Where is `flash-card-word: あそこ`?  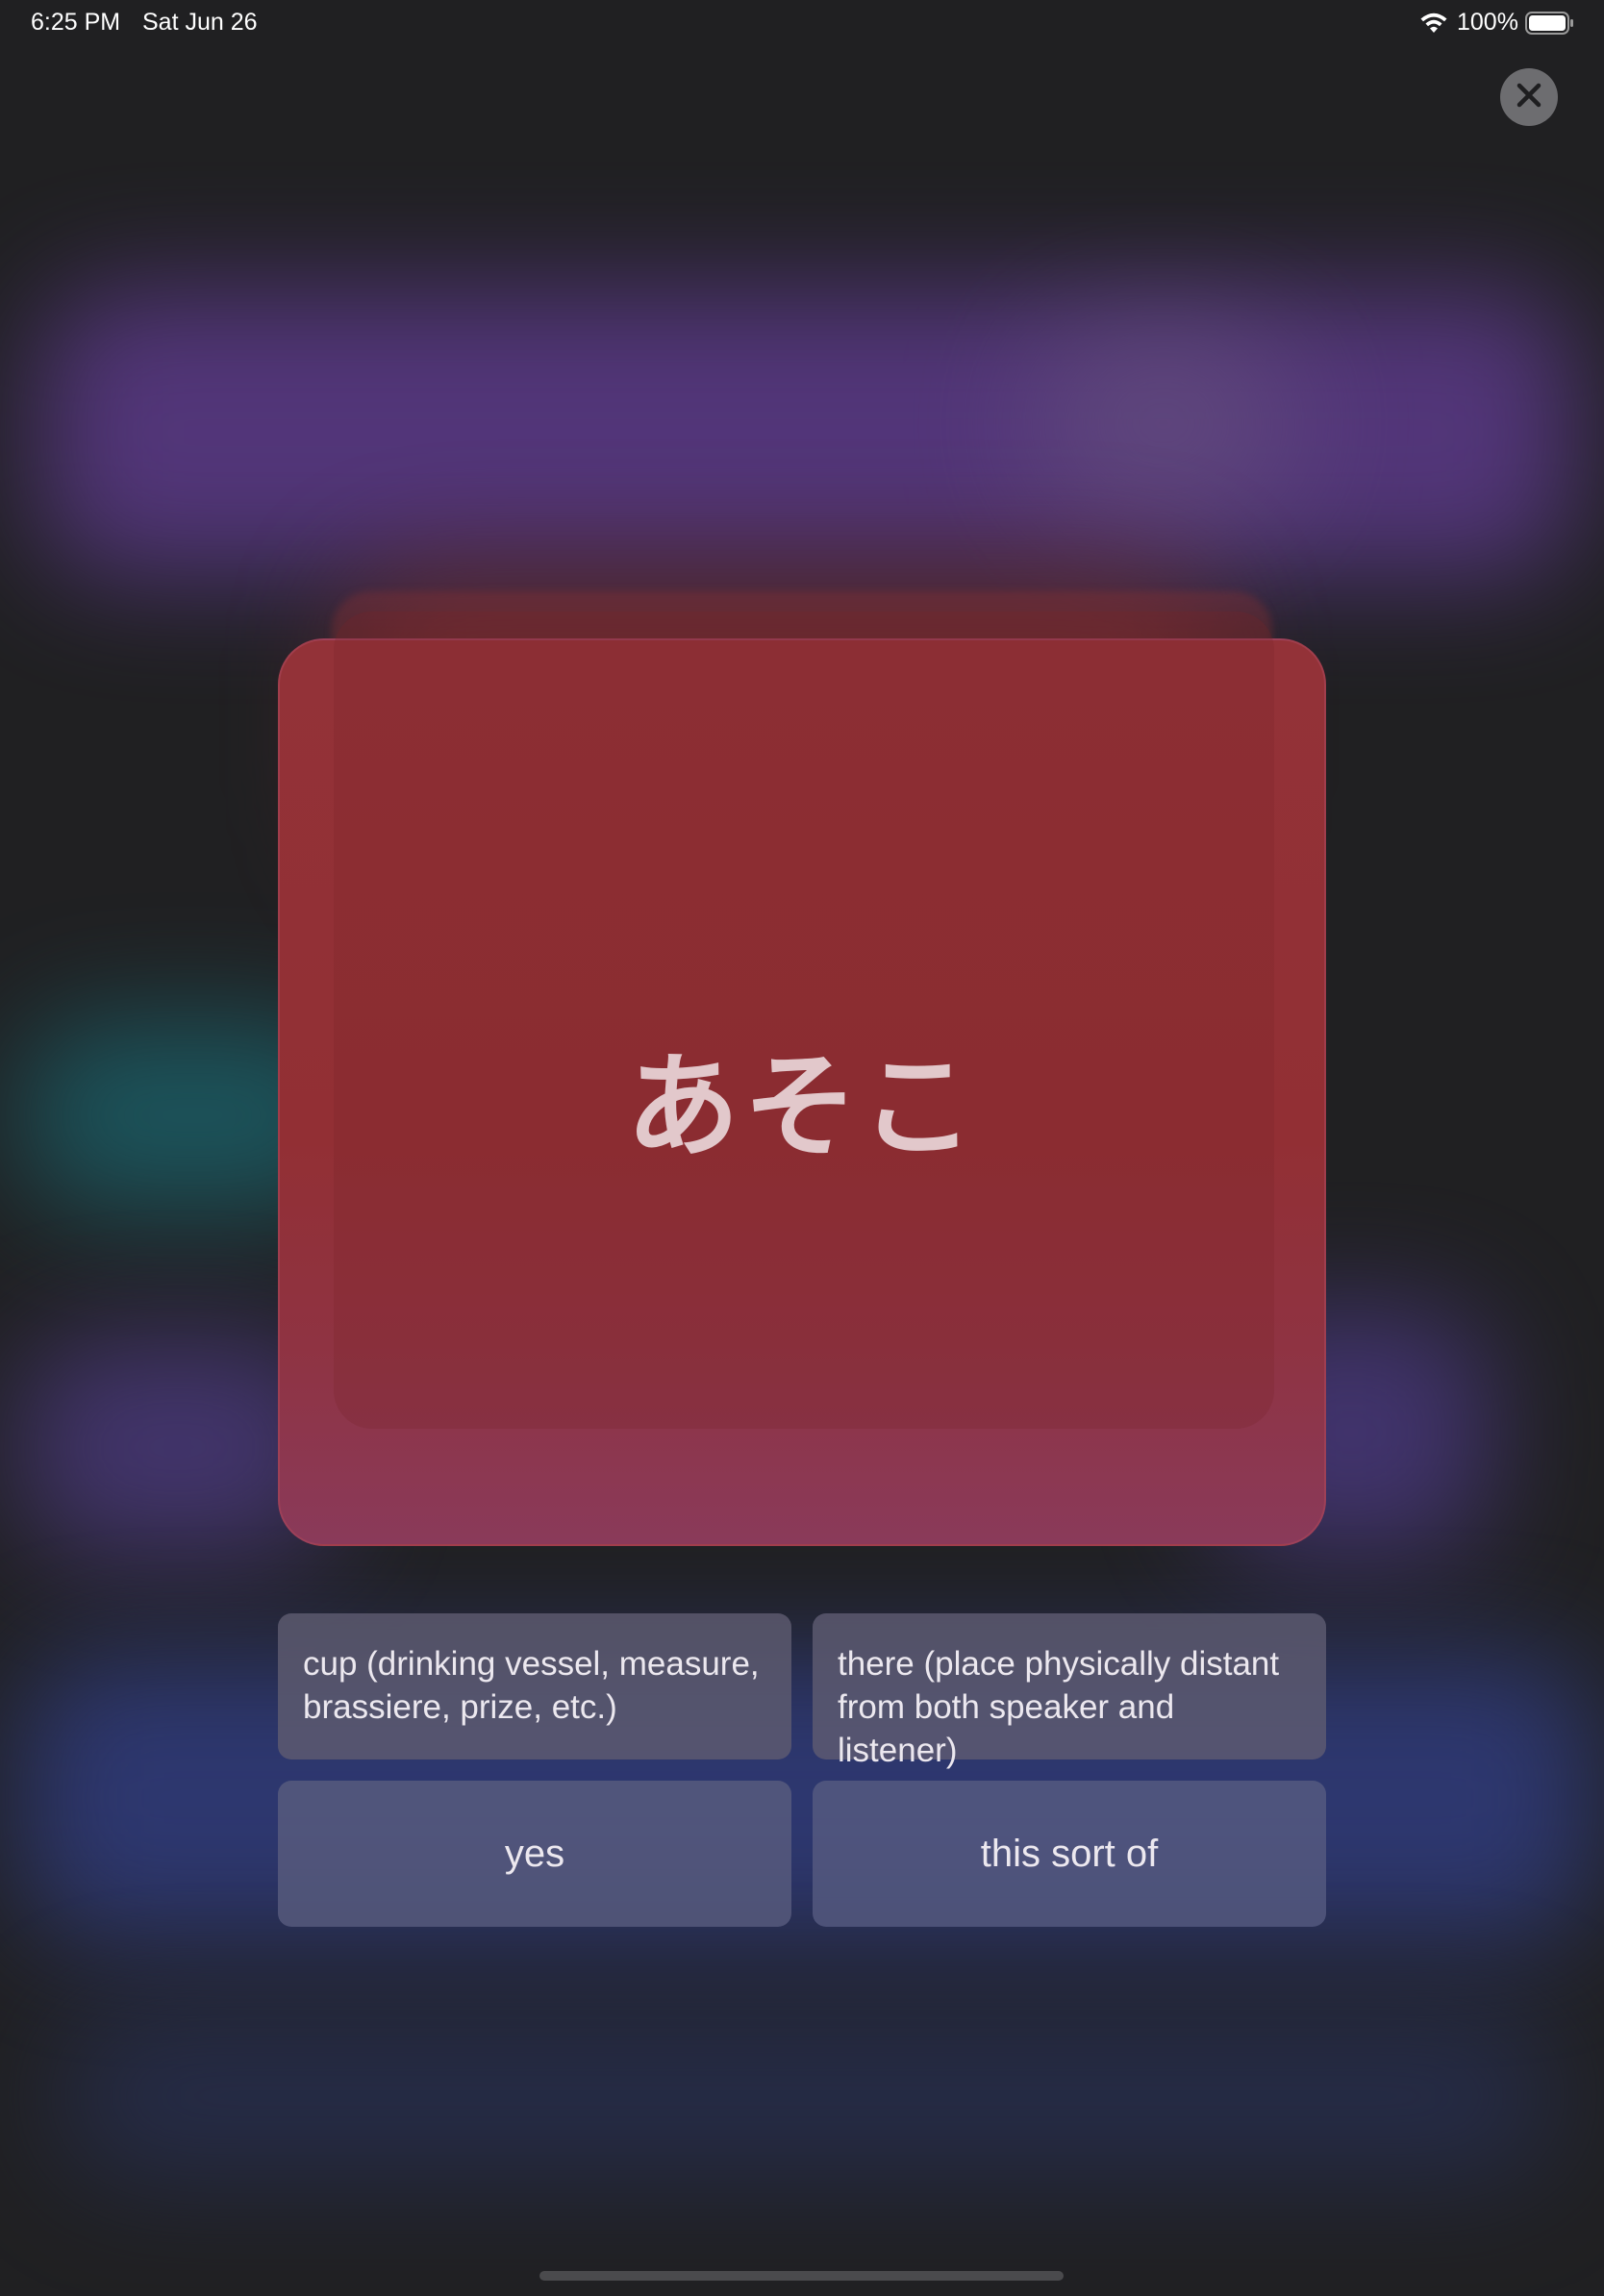 flash-card-word: あそこ is located at coordinates (801, 1106).